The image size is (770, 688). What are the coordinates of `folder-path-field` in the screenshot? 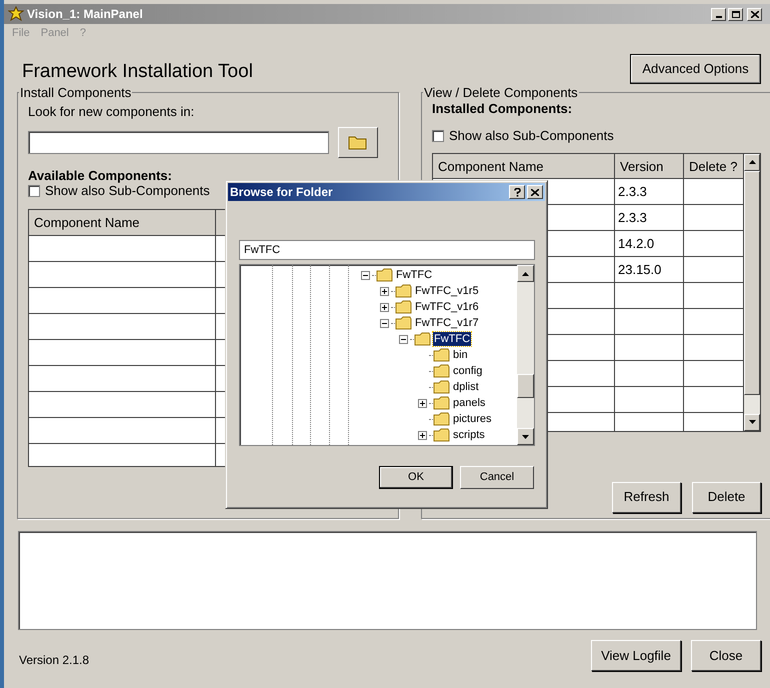 It's located at (178, 142).